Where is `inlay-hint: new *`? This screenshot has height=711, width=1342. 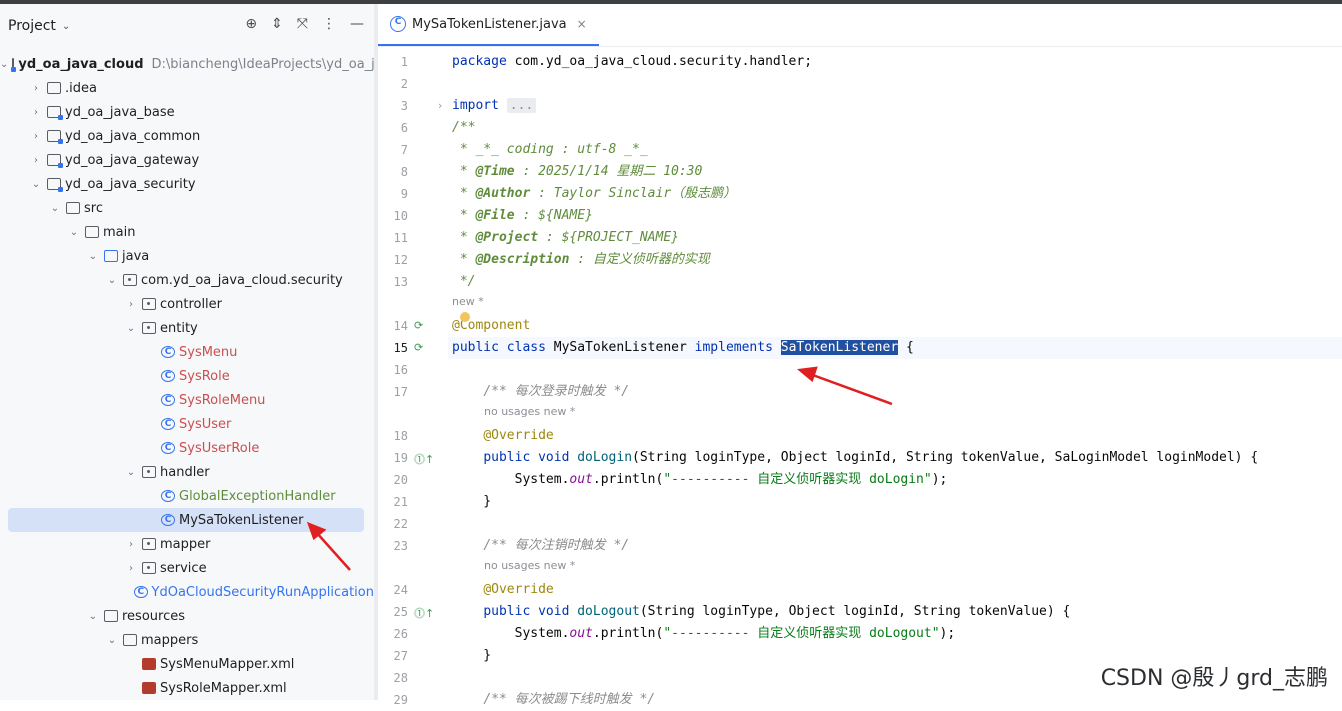
inlay-hint: new * is located at coordinates (468, 301).